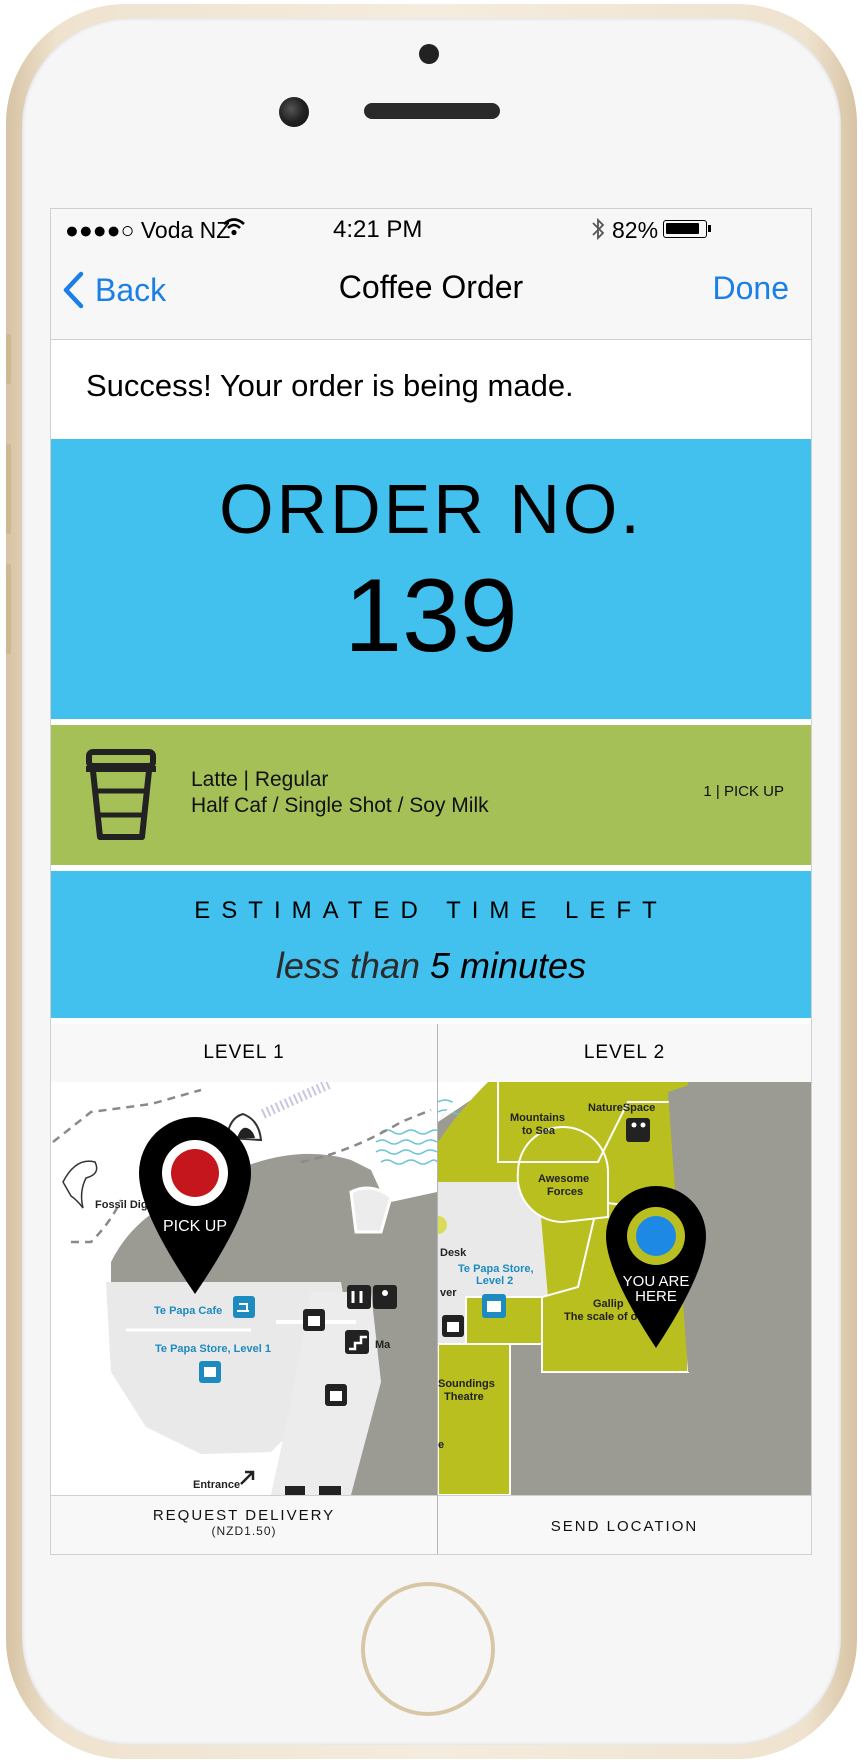 The width and height of the screenshot is (863, 1763). I want to click on map-label-to-sea: to Sea, so click(539, 1131).